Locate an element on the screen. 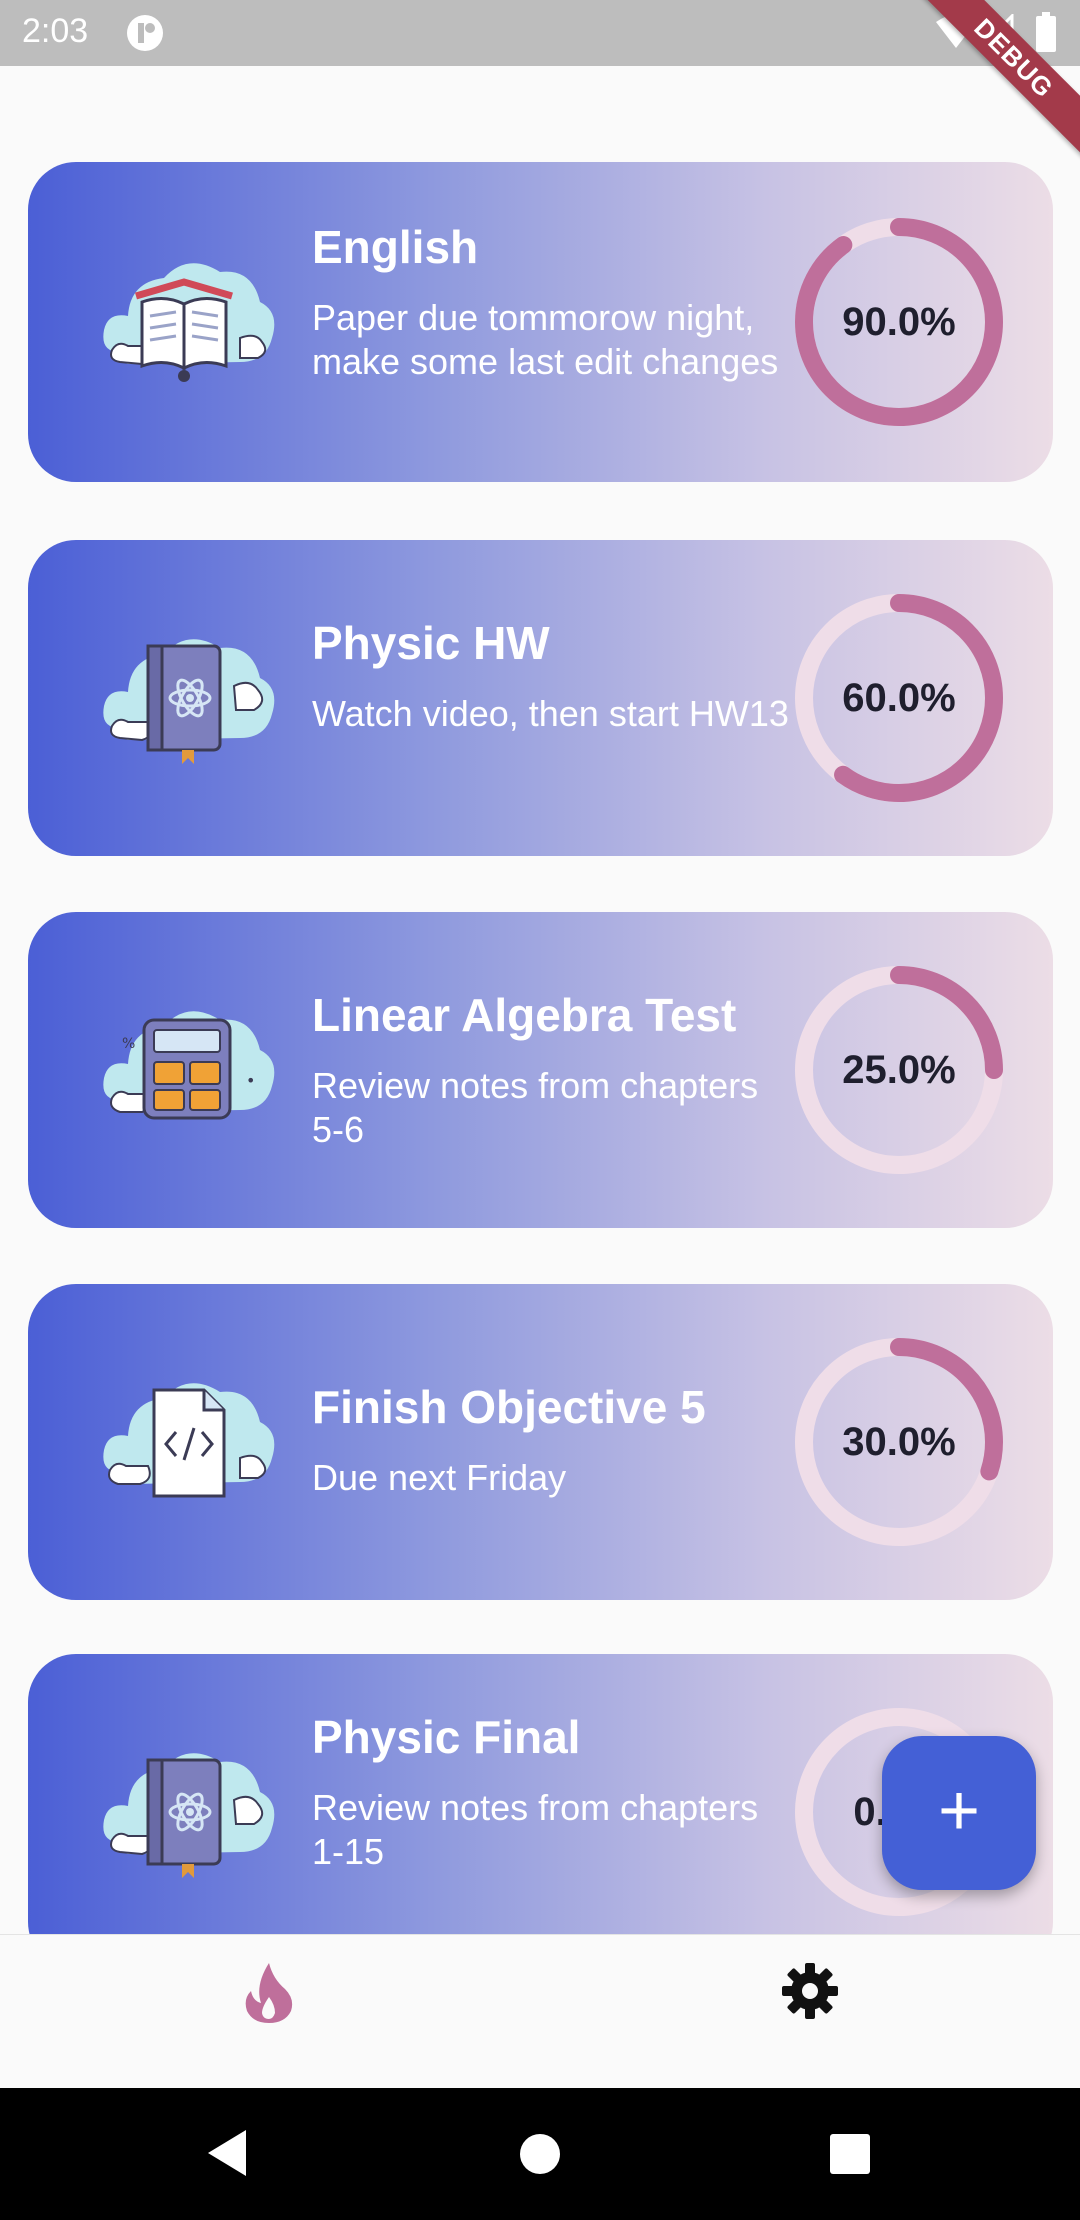 The height and width of the screenshot is (2220, 1080). book-icon is located at coordinates (189, 322).